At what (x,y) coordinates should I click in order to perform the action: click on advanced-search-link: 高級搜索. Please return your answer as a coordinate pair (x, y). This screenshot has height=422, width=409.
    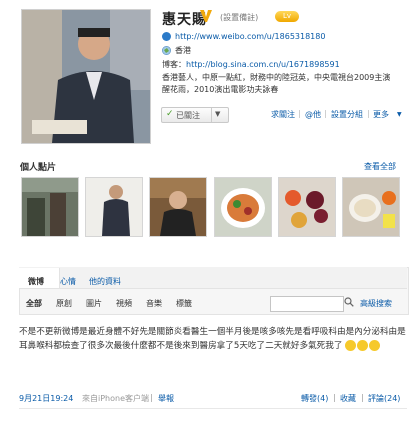
    Looking at the image, I should click on (376, 303).